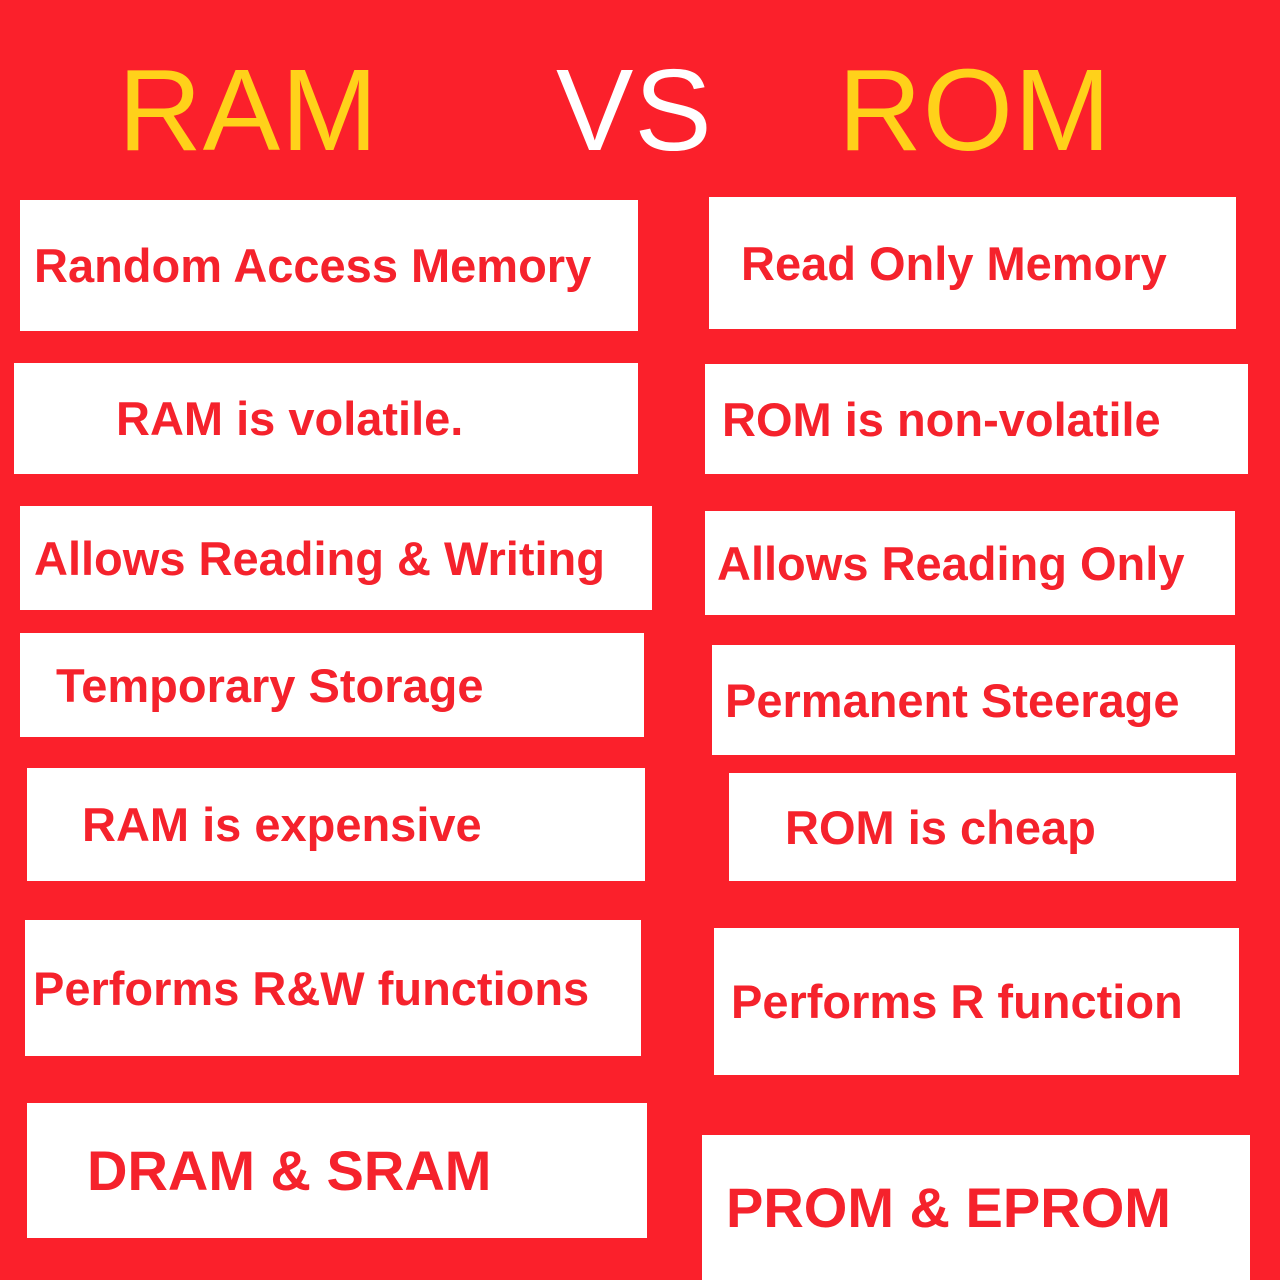  I want to click on ram-card-3-label: Allows Reading & Writing, so click(319, 558).